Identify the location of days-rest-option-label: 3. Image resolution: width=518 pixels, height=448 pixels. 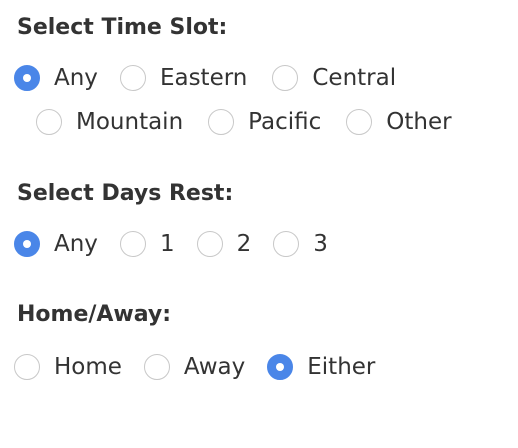
(320, 244).